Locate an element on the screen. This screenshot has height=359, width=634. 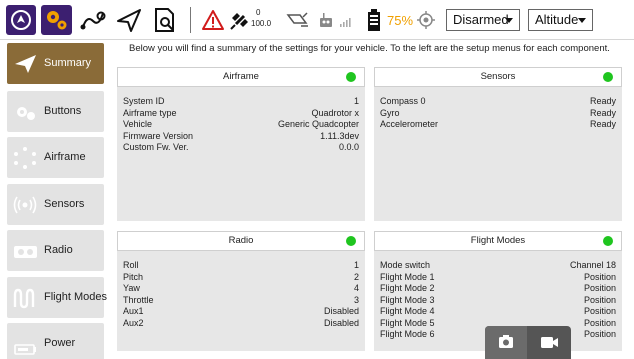
airframe-icon is located at coordinates (25, 157).